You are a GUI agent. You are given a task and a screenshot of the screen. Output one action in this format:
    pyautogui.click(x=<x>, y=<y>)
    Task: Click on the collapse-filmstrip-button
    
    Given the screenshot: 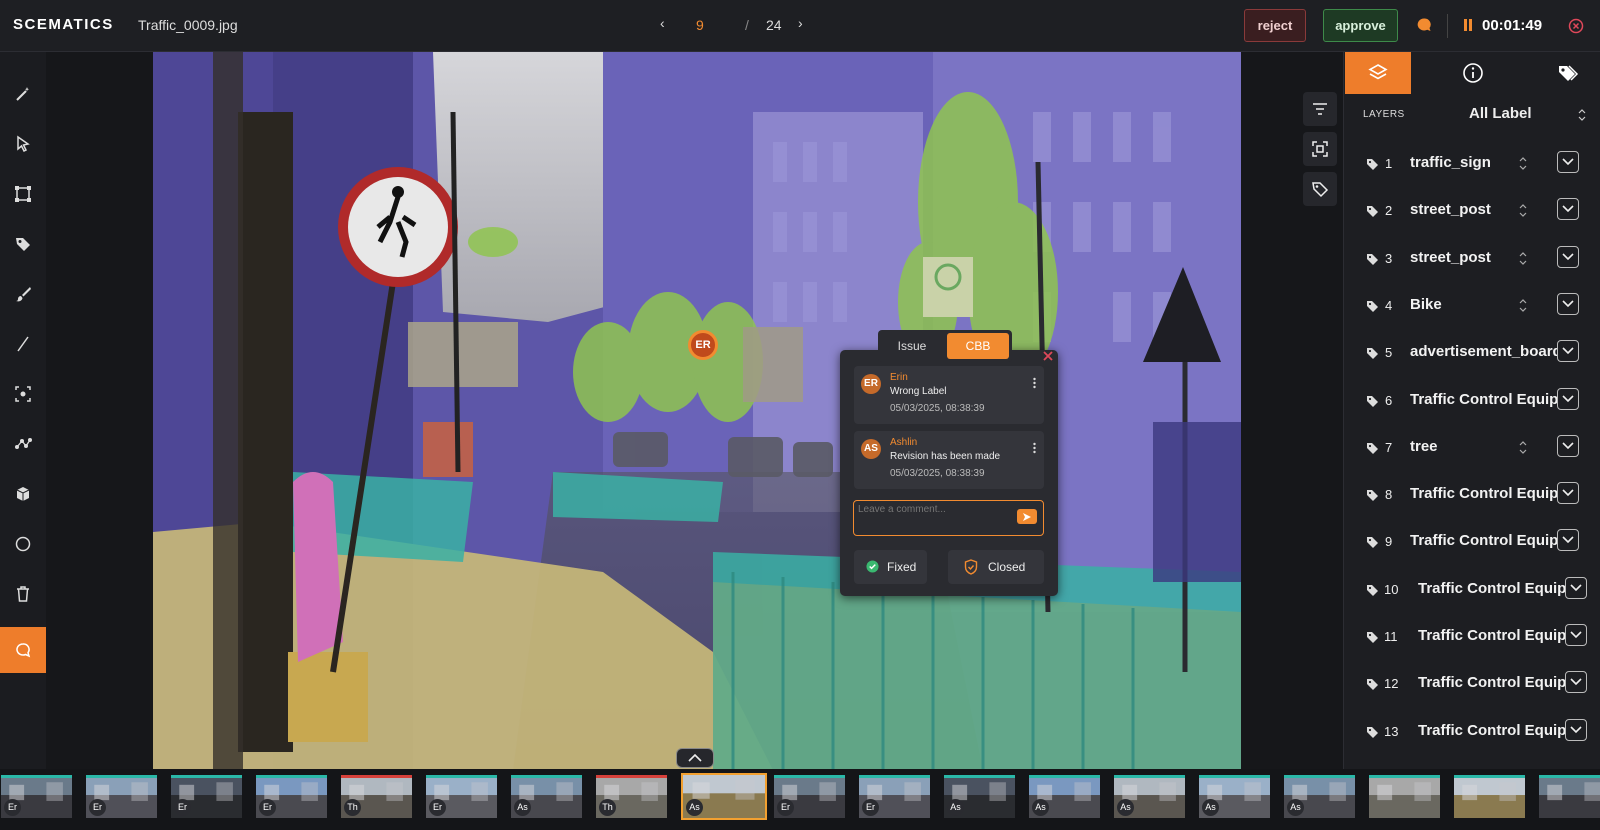 What is the action you would take?
    pyautogui.click(x=695, y=758)
    